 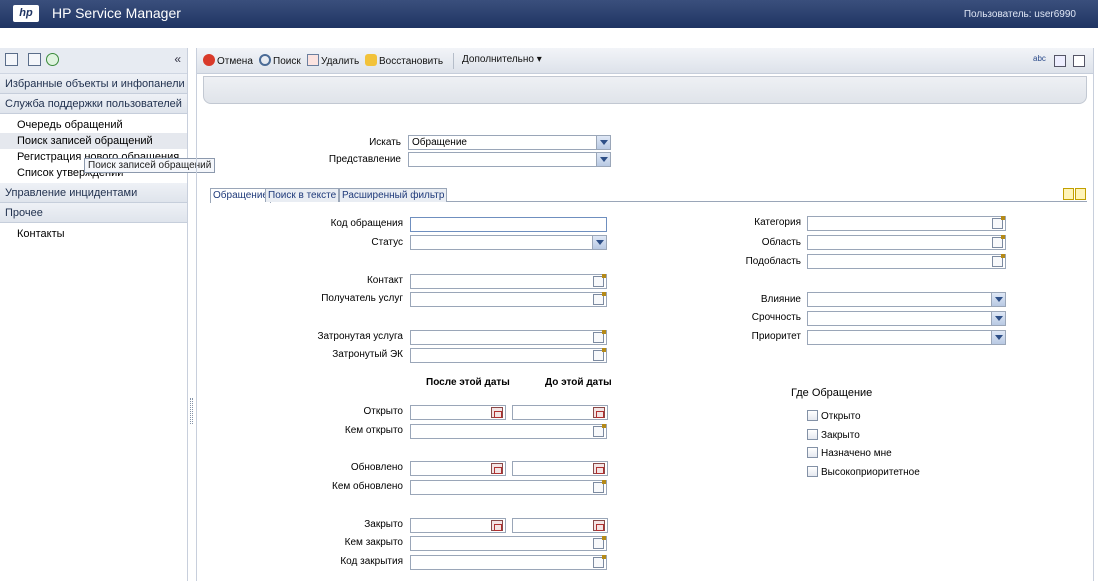 I want to click on close-code-input, so click(x=508, y=562).